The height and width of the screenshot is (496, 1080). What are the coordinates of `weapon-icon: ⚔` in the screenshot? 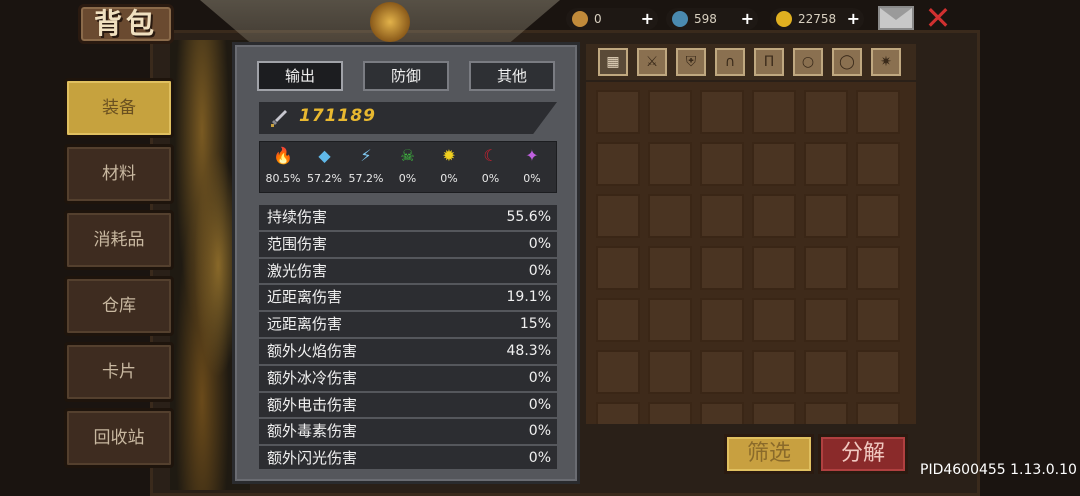 It's located at (652, 62).